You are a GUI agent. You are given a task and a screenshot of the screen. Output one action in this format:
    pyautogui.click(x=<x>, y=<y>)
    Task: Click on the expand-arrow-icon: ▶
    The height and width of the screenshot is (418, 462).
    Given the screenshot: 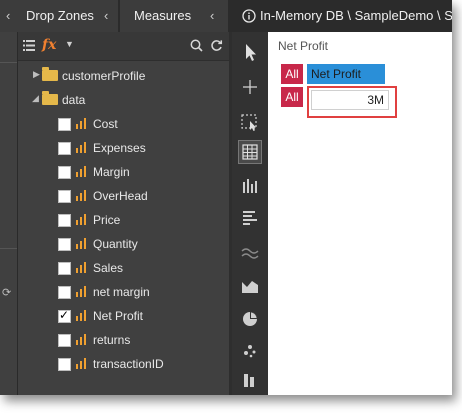 What is the action you would take?
    pyautogui.click(x=36, y=74)
    